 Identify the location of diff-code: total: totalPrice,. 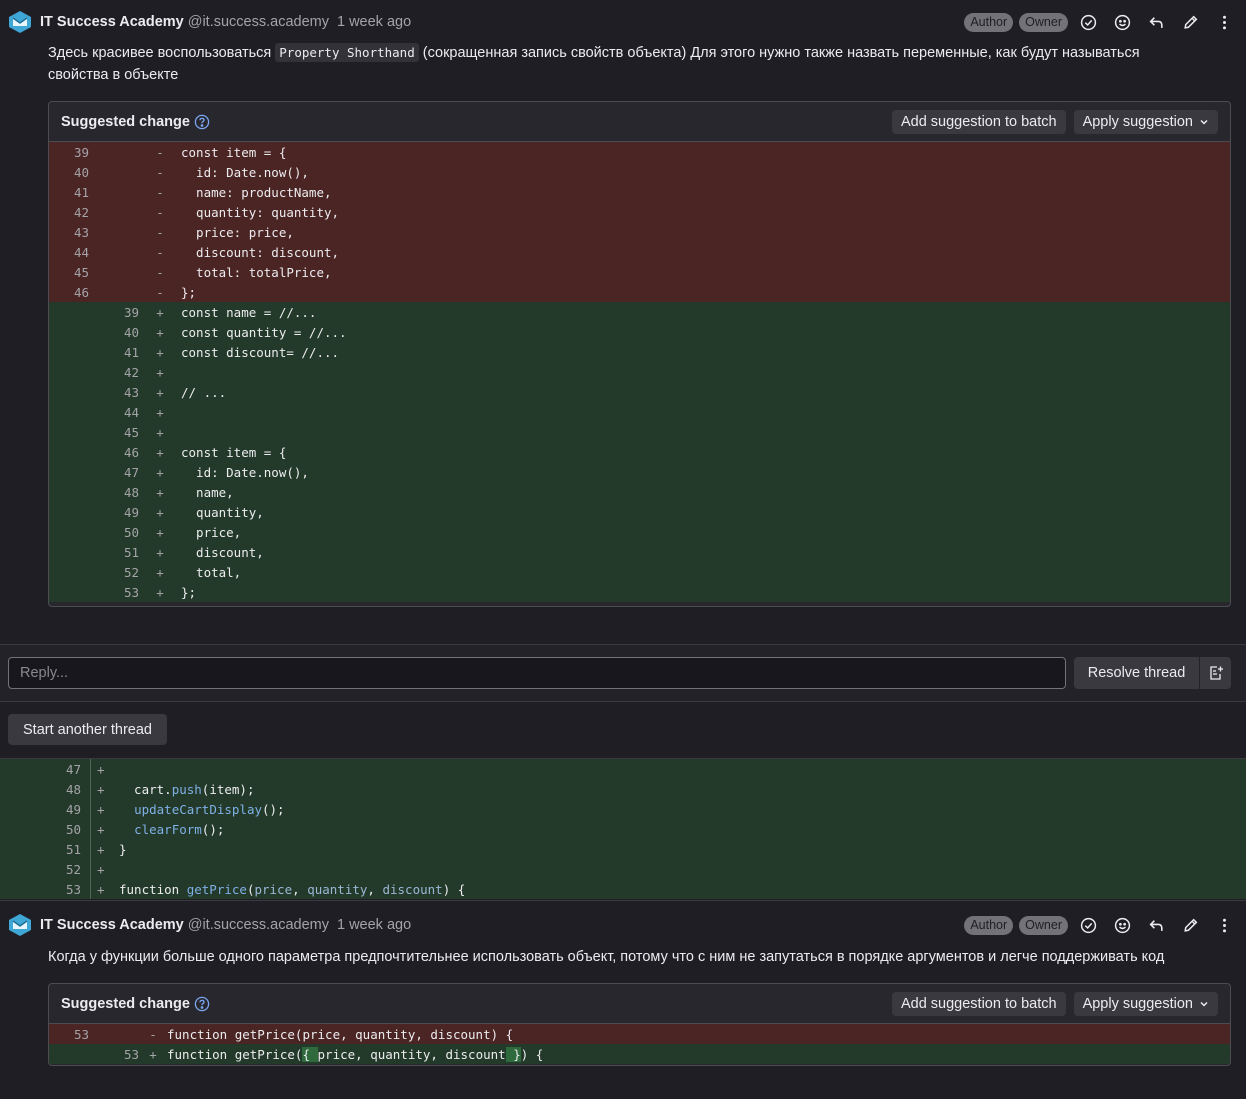
(256, 272).